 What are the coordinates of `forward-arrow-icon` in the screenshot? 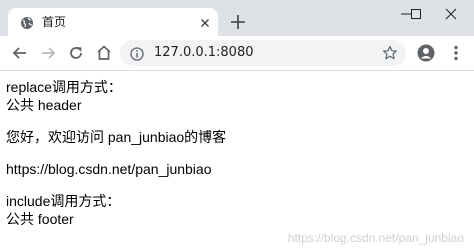 It's located at (48, 53).